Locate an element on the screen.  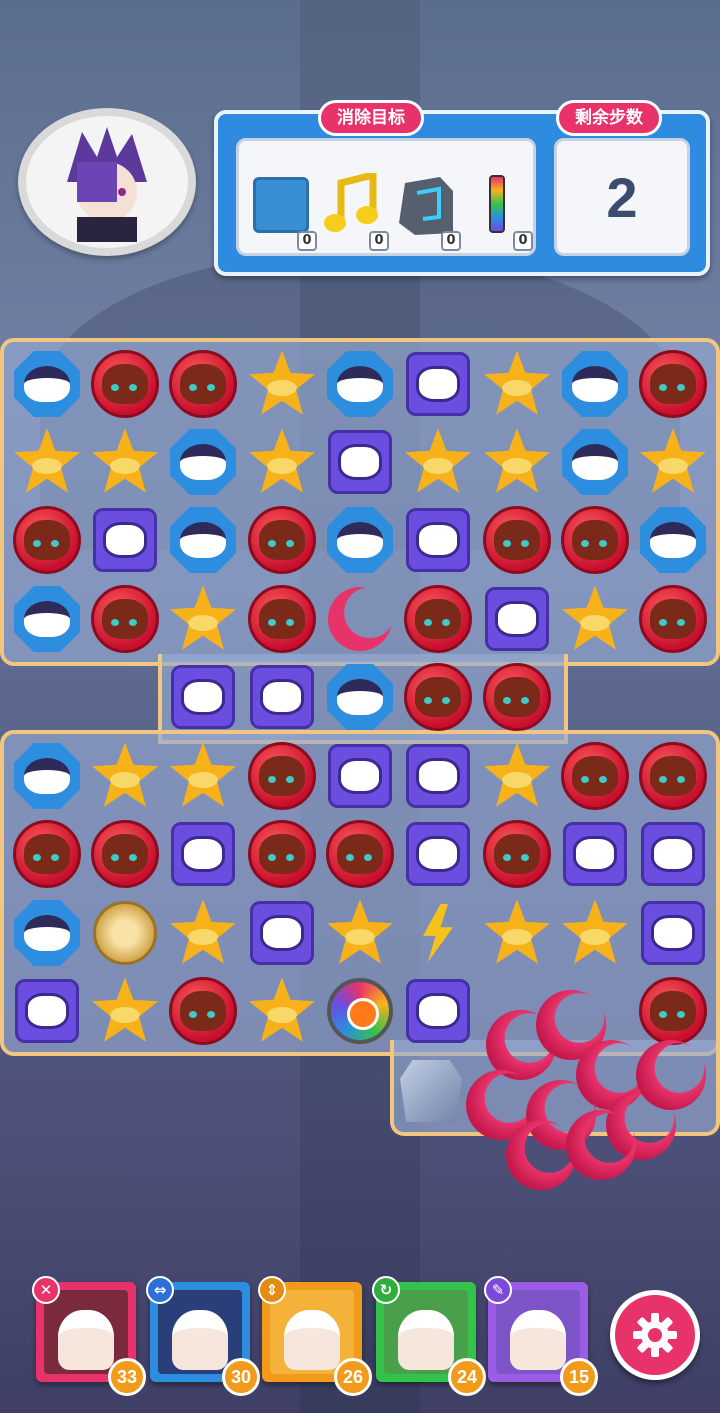
character-card: ↻ 24 is located at coordinates (429, 1336).